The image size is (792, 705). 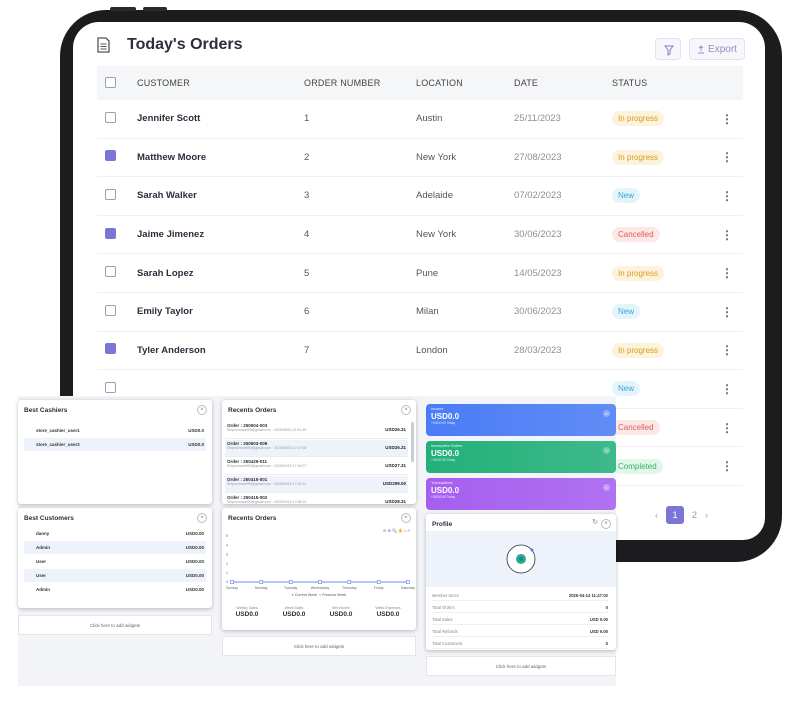 What do you see at coordinates (626, 196) in the screenshot?
I see `status-badge: New` at bounding box center [626, 196].